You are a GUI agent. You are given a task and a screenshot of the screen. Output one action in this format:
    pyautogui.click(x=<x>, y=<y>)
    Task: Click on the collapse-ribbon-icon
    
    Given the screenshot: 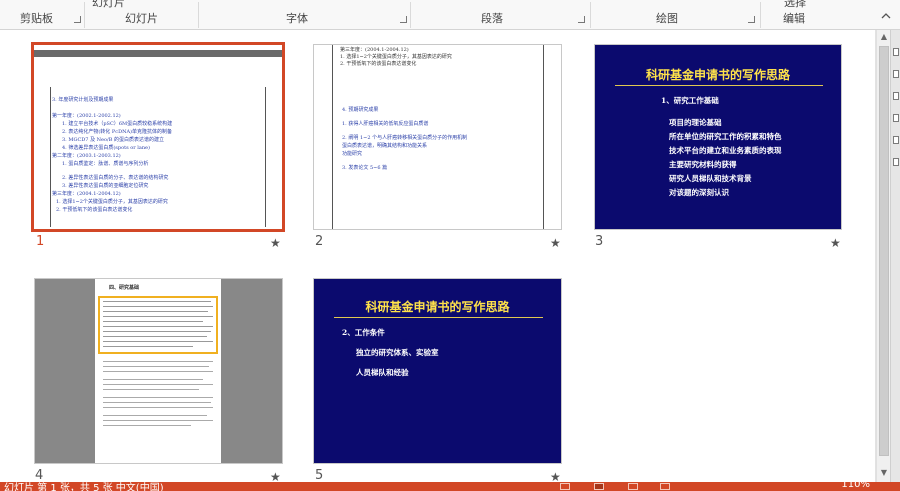 What is the action you would take?
    pyautogui.click(x=886, y=17)
    